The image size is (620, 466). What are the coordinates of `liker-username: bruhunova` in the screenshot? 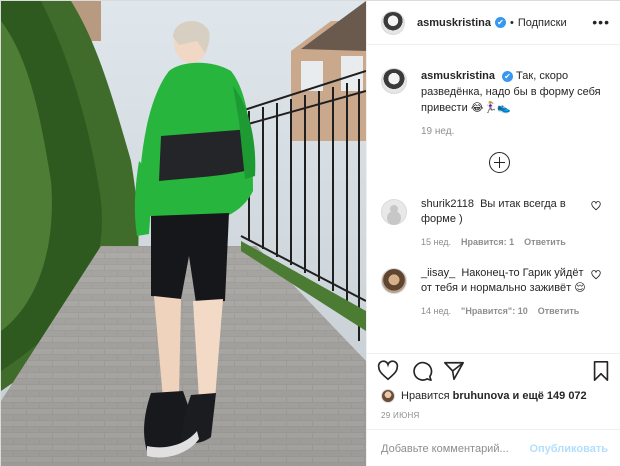 It's located at (481, 396).